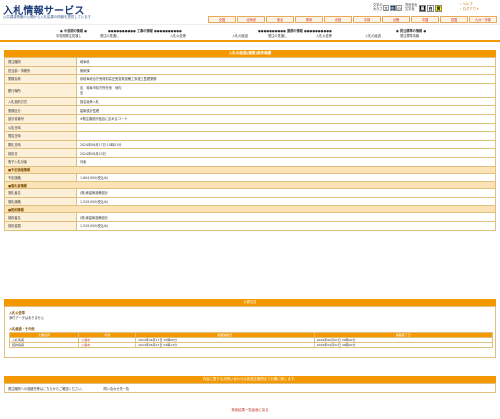 The image size is (500, 419). What do you see at coordinates (40, 70) in the screenshot?
I see `detail-label: 担当部・事務所` at bounding box center [40, 70].